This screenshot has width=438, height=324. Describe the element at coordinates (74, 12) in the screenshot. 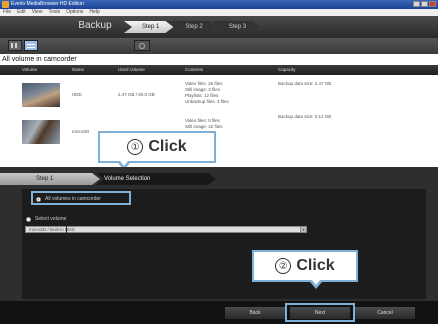

I see `menu-options: Options` at that location.